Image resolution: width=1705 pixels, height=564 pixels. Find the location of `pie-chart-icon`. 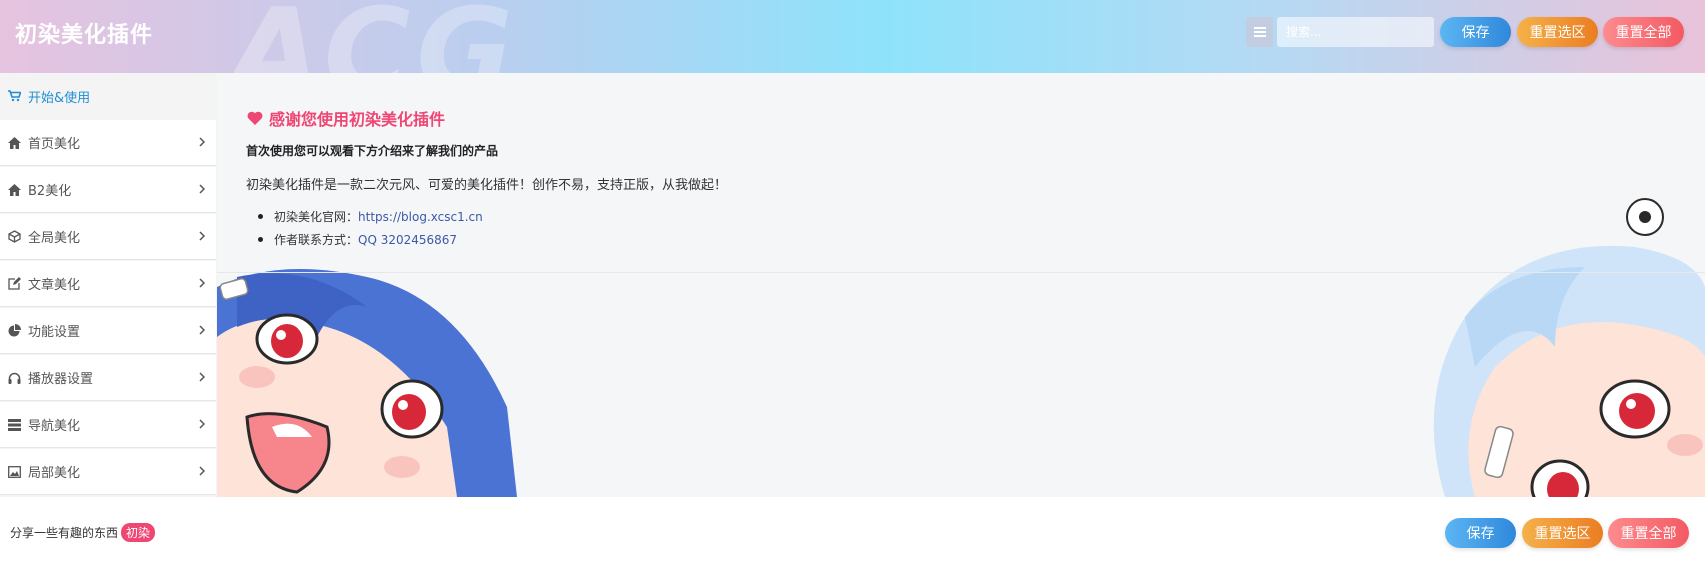

pie-chart-icon is located at coordinates (14, 331).